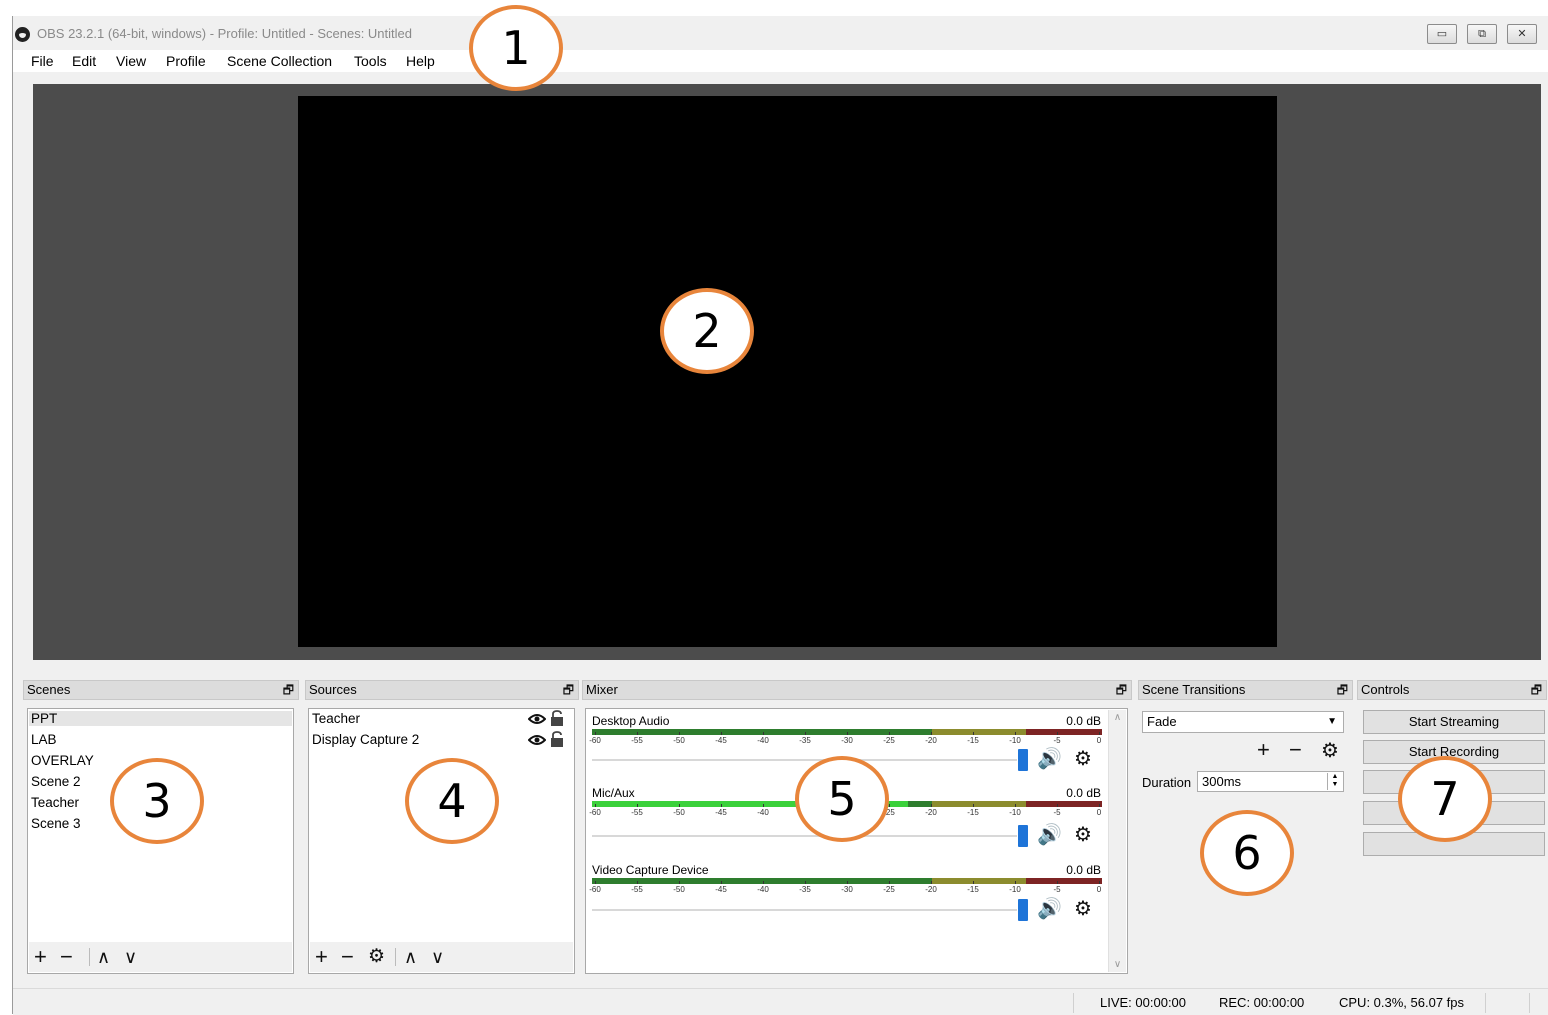 This screenshot has height=1015, width=1548. What do you see at coordinates (103, 957) in the screenshot?
I see `move-scene-up-button: ∧` at bounding box center [103, 957].